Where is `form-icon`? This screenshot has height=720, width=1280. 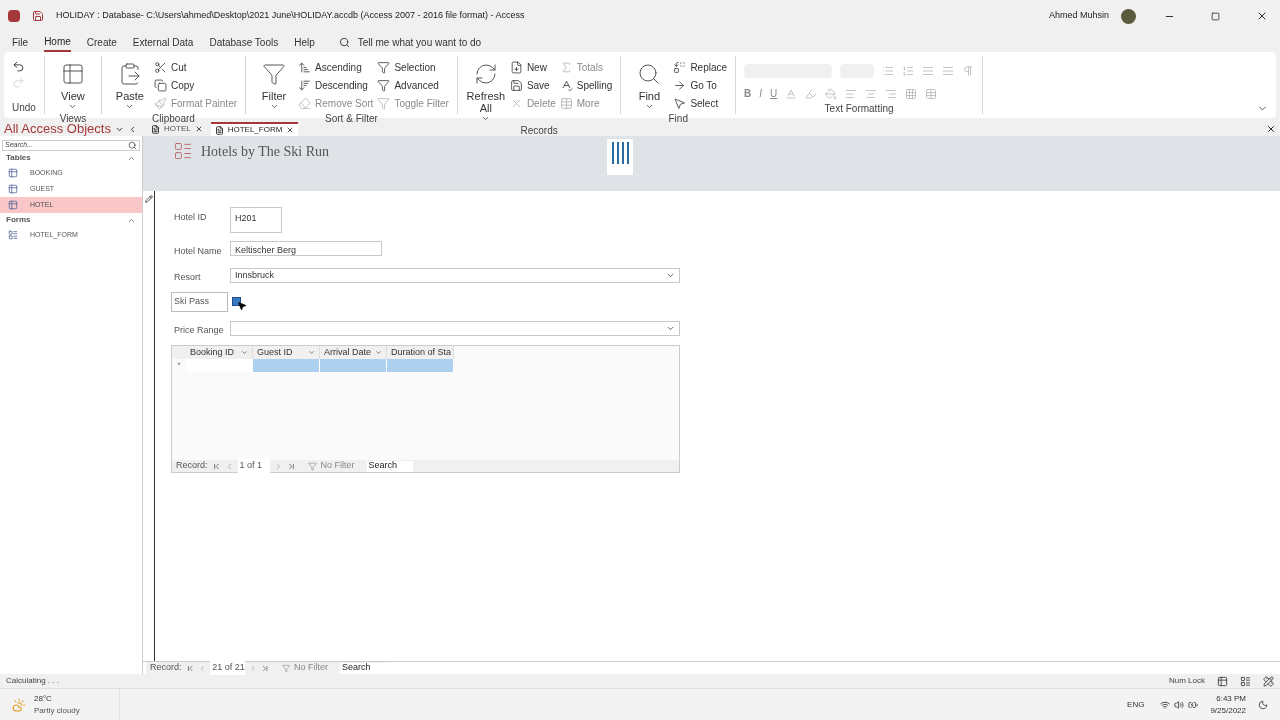 form-icon is located at coordinates (13, 235).